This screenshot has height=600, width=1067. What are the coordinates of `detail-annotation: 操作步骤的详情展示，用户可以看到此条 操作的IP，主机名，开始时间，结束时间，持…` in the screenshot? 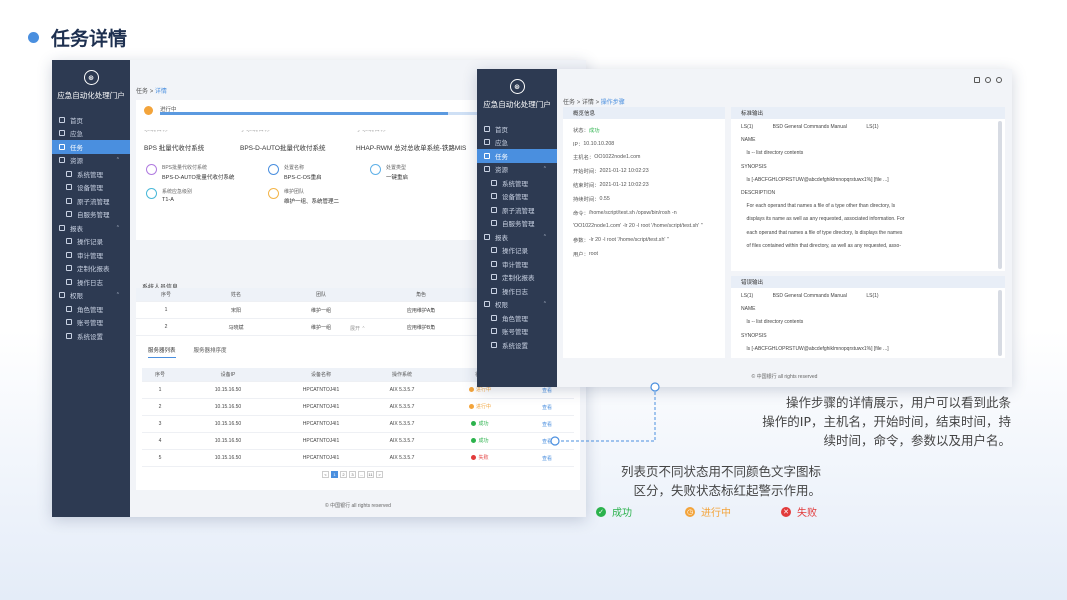 It's located at (884, 421).